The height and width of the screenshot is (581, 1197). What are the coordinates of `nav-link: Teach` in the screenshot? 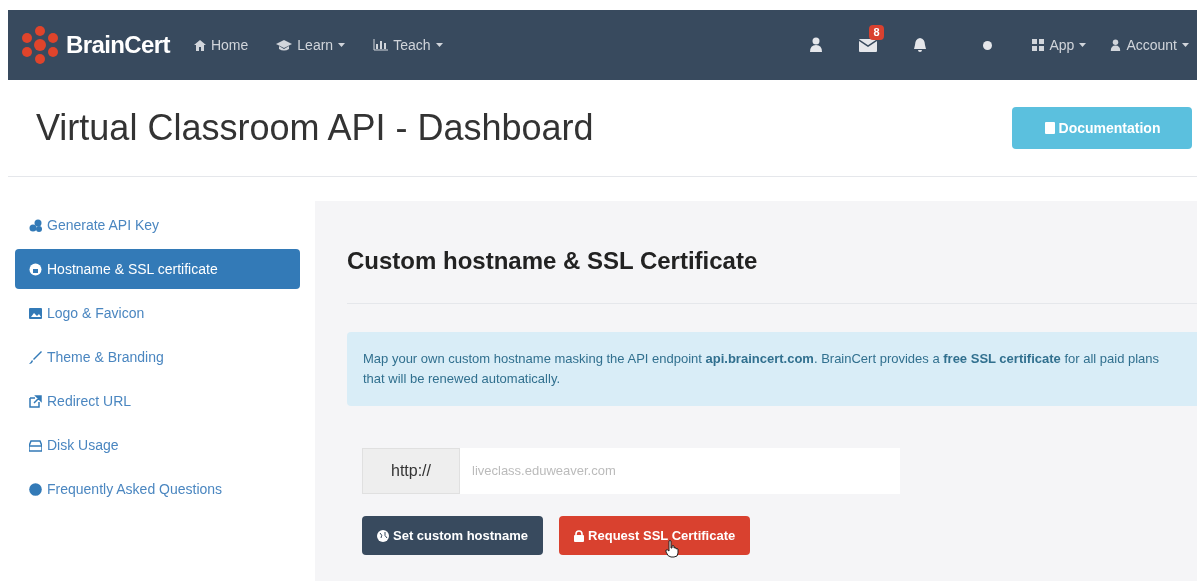 It's located at (408, 45).